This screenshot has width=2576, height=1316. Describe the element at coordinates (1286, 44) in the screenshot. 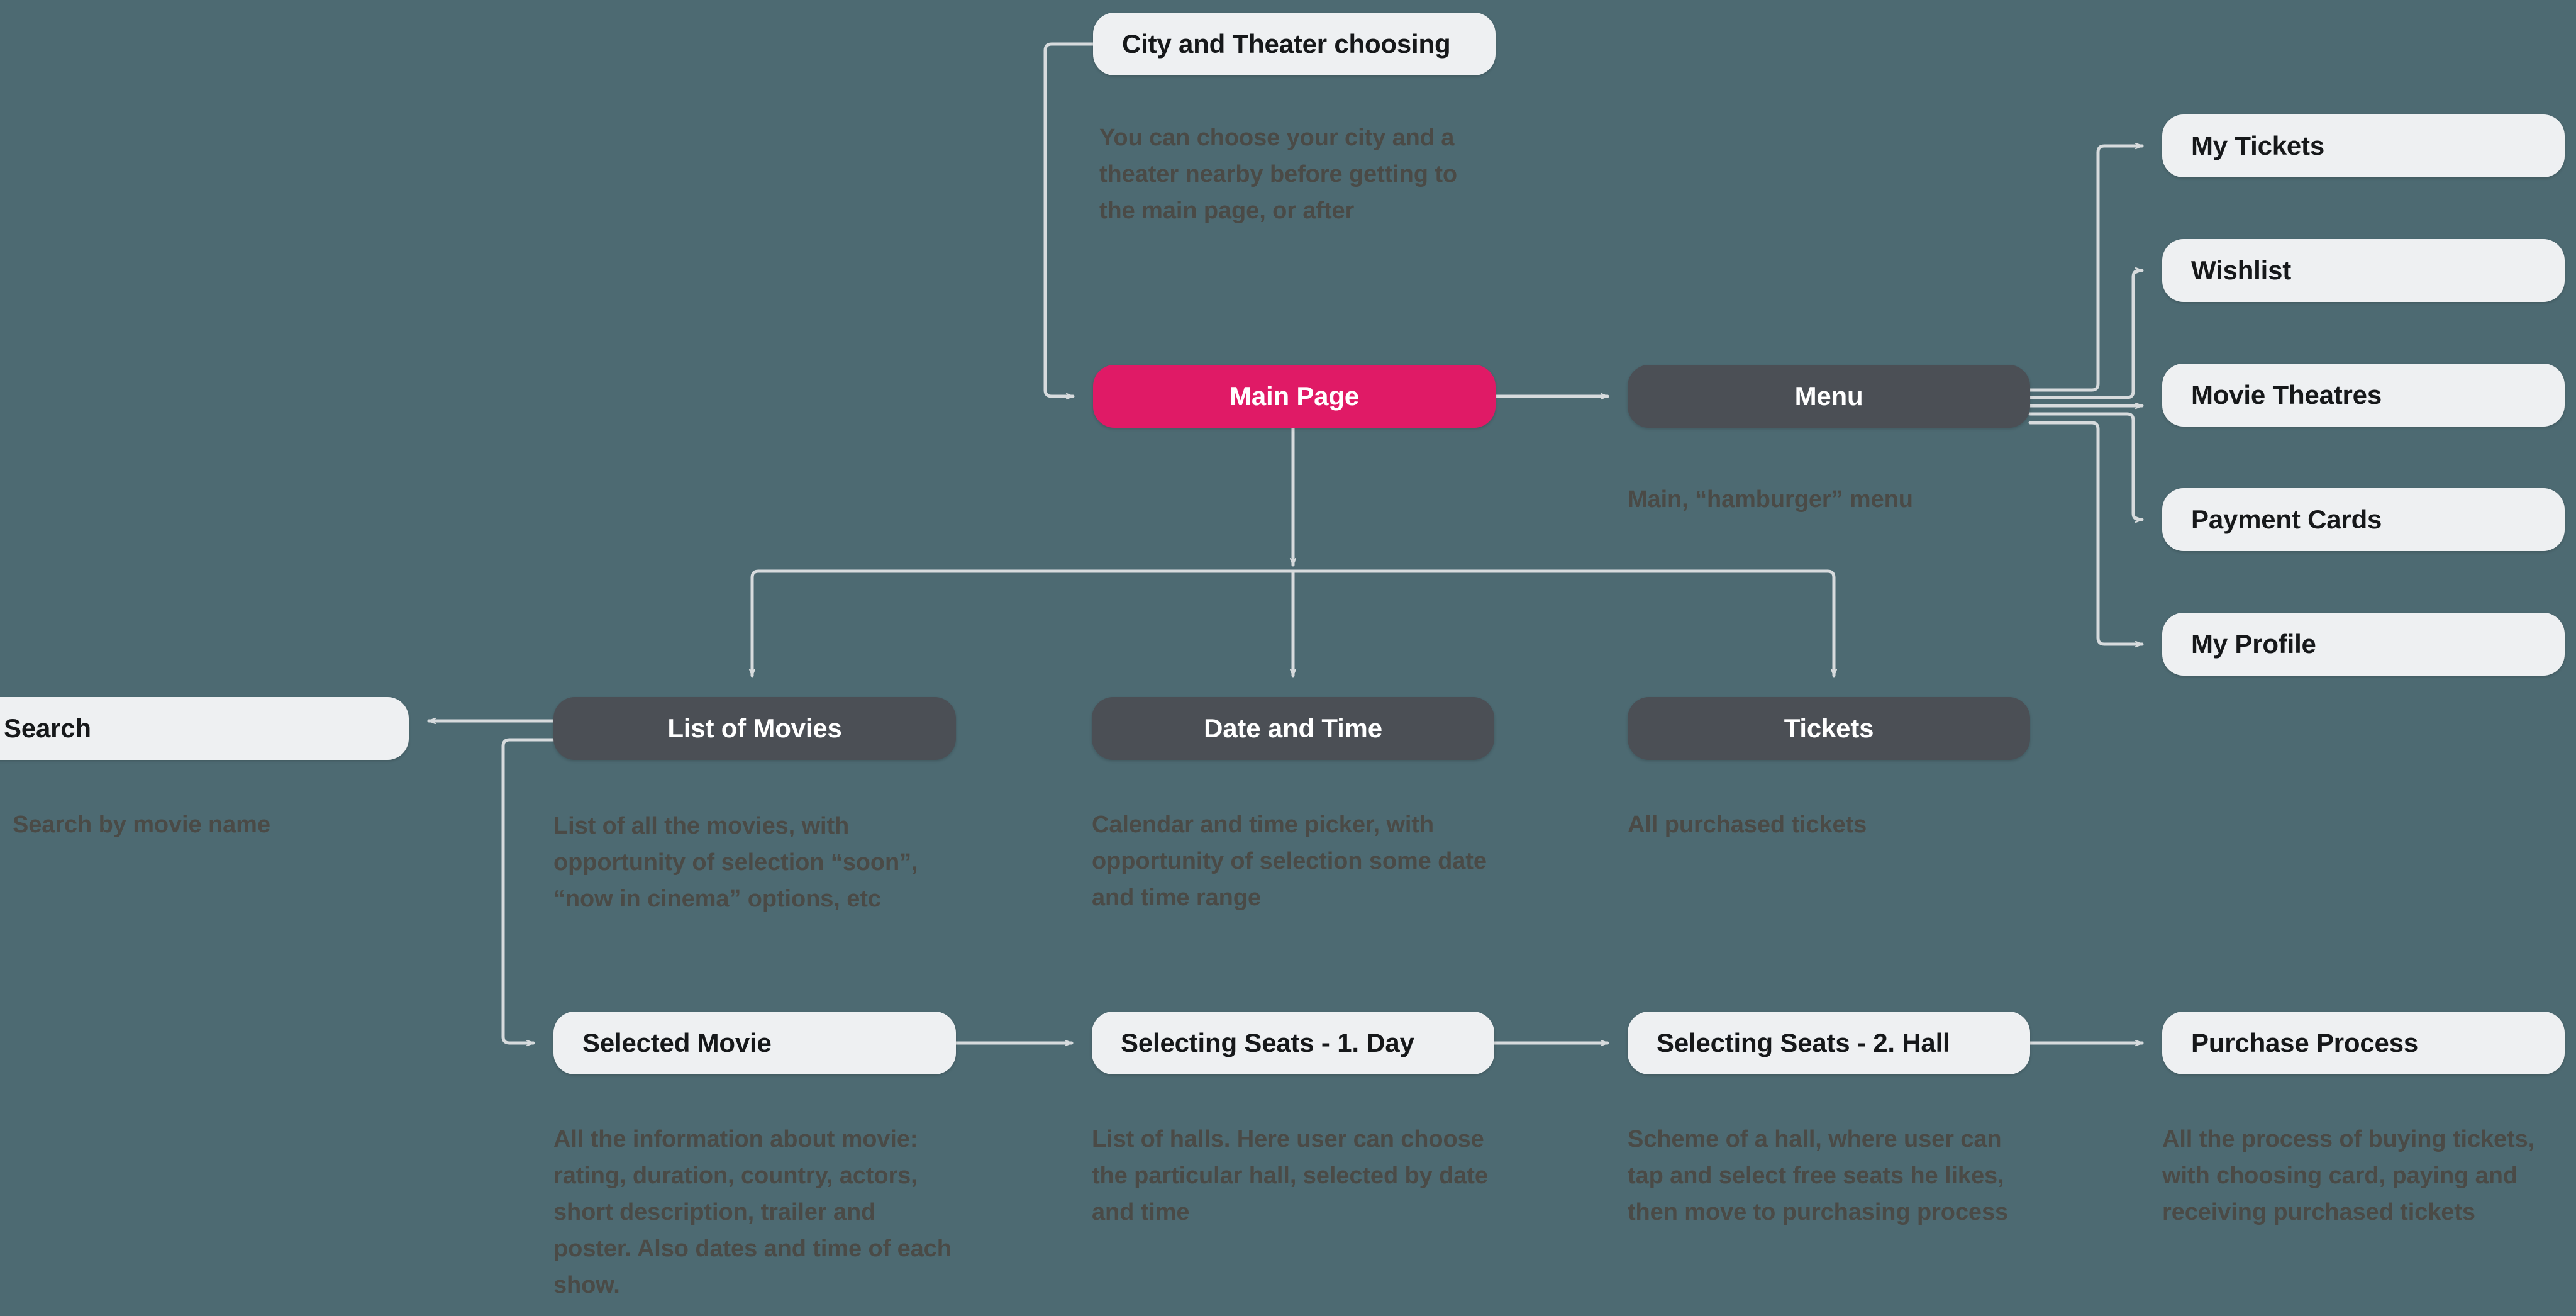

I see `node-label-city_theater: City and Theater choosing` at that location.